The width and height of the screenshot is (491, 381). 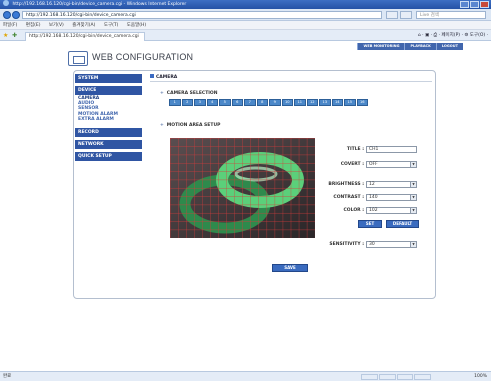 I want to click on title-input: CH1, so click(x=391, y=149).